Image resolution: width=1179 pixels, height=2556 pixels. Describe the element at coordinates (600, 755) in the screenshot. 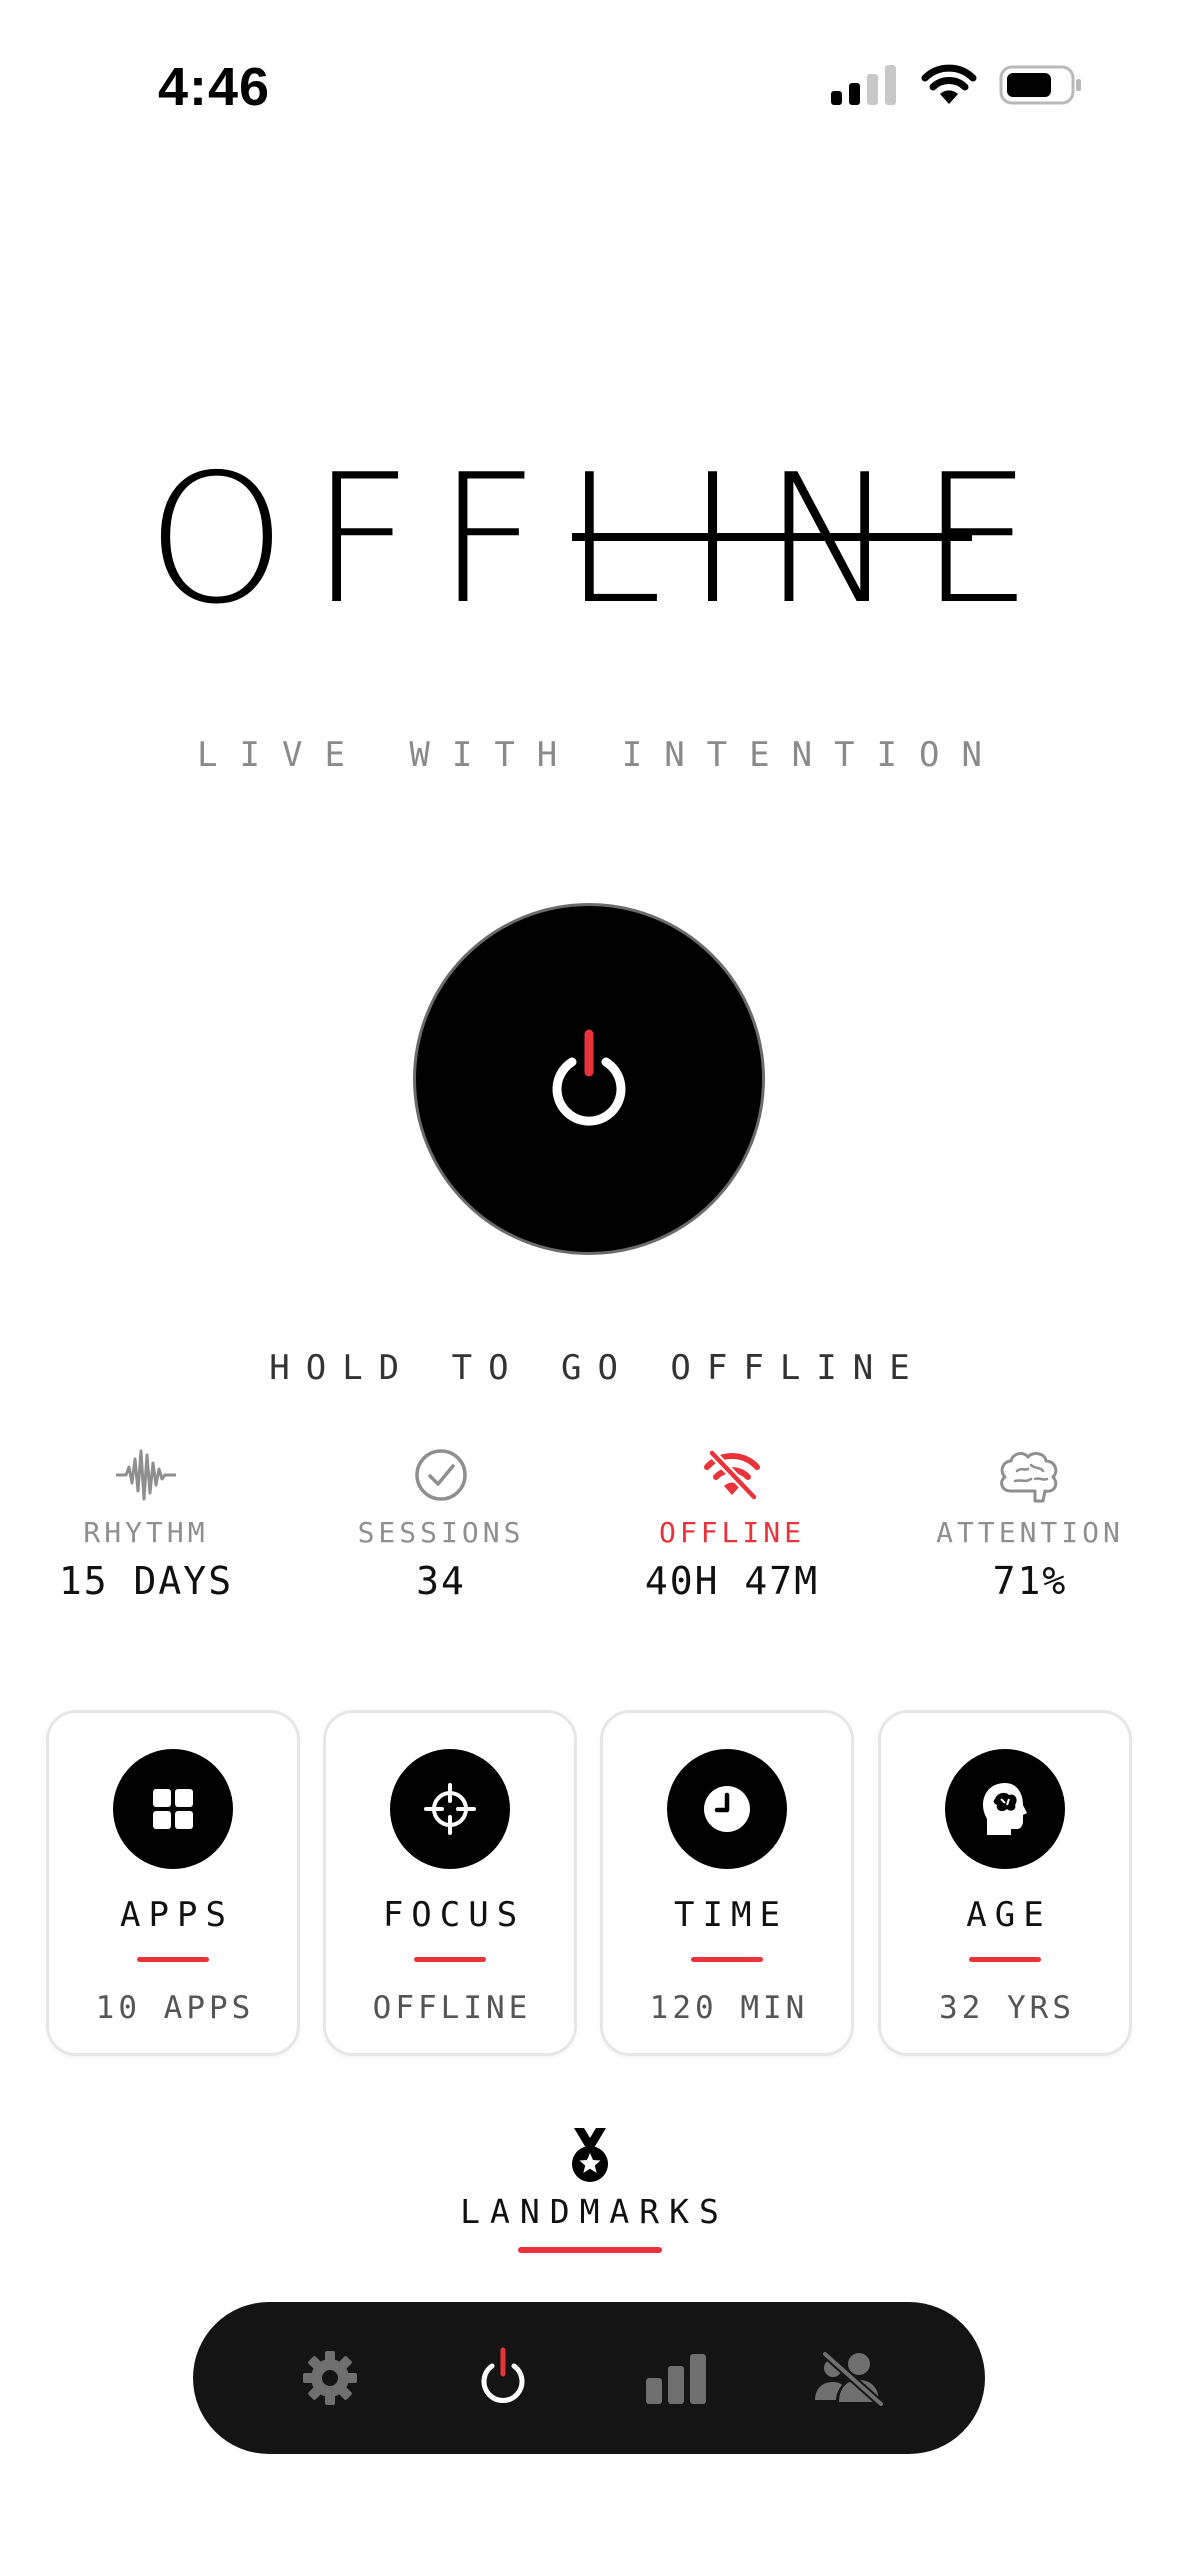

I see `tagline: LIVE WITH INTENTION` at that location.